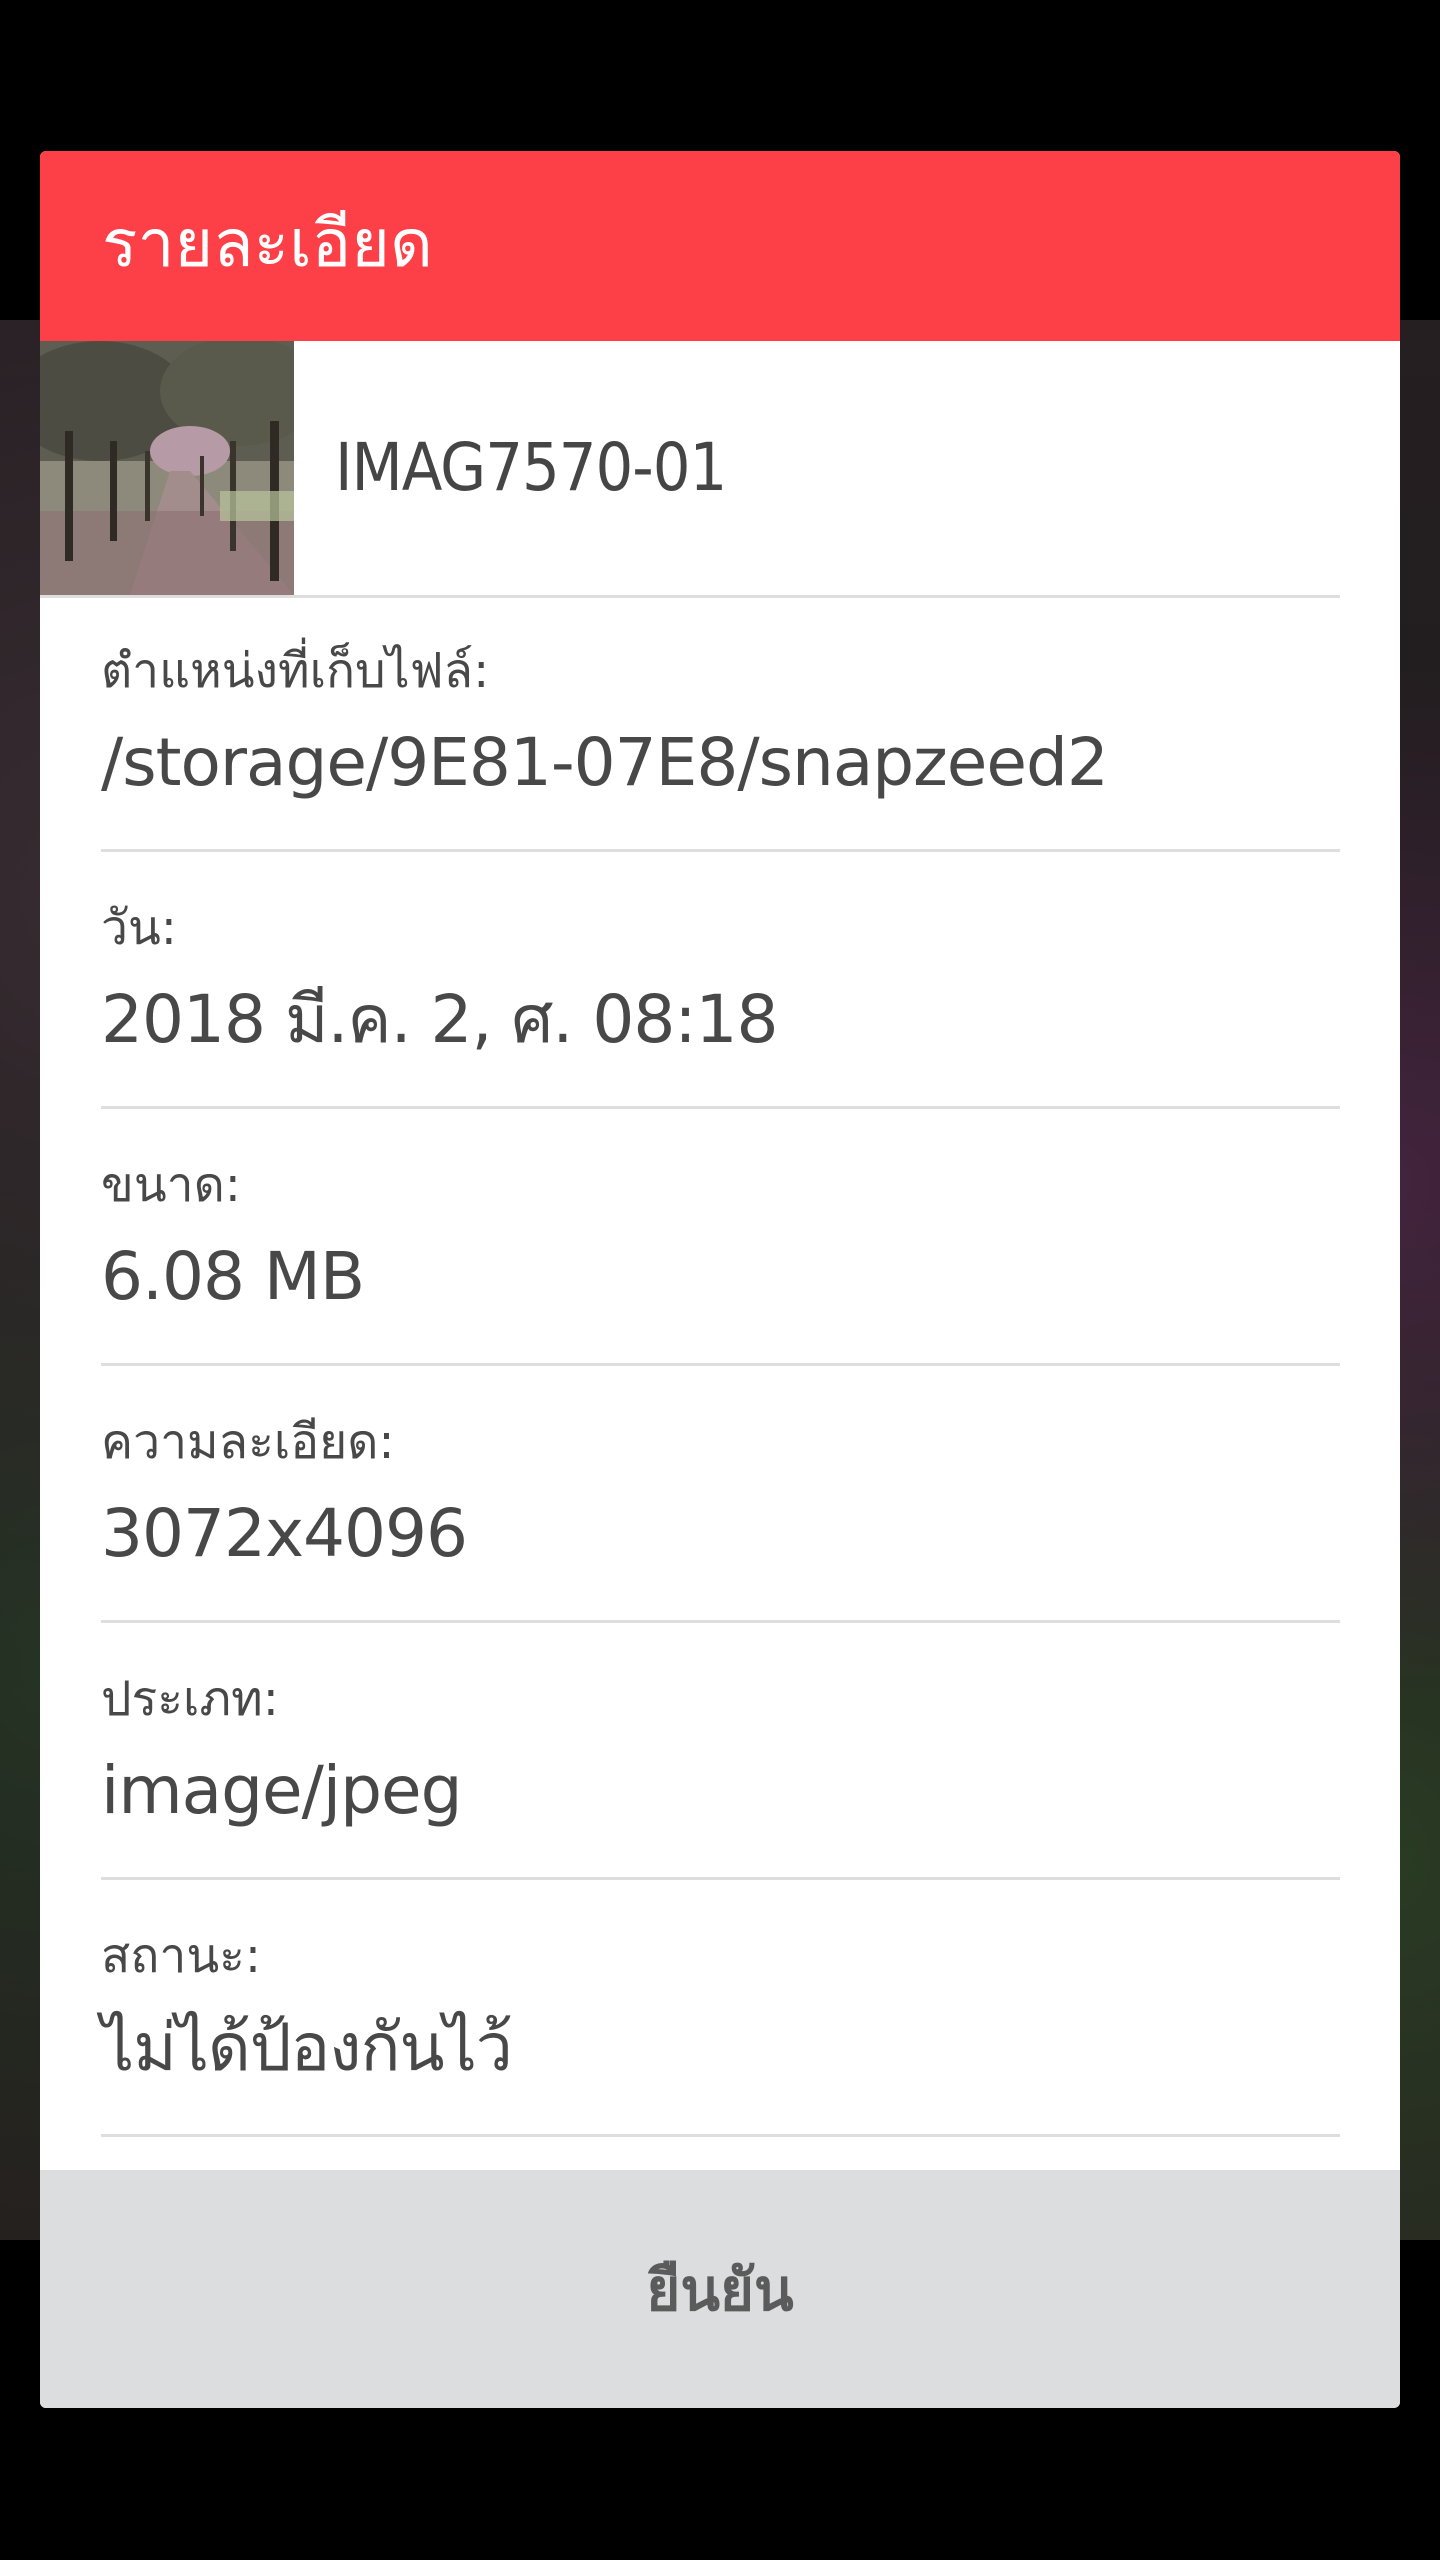  I want to click on detail-label: ประเภท:, so click(190, 1699).